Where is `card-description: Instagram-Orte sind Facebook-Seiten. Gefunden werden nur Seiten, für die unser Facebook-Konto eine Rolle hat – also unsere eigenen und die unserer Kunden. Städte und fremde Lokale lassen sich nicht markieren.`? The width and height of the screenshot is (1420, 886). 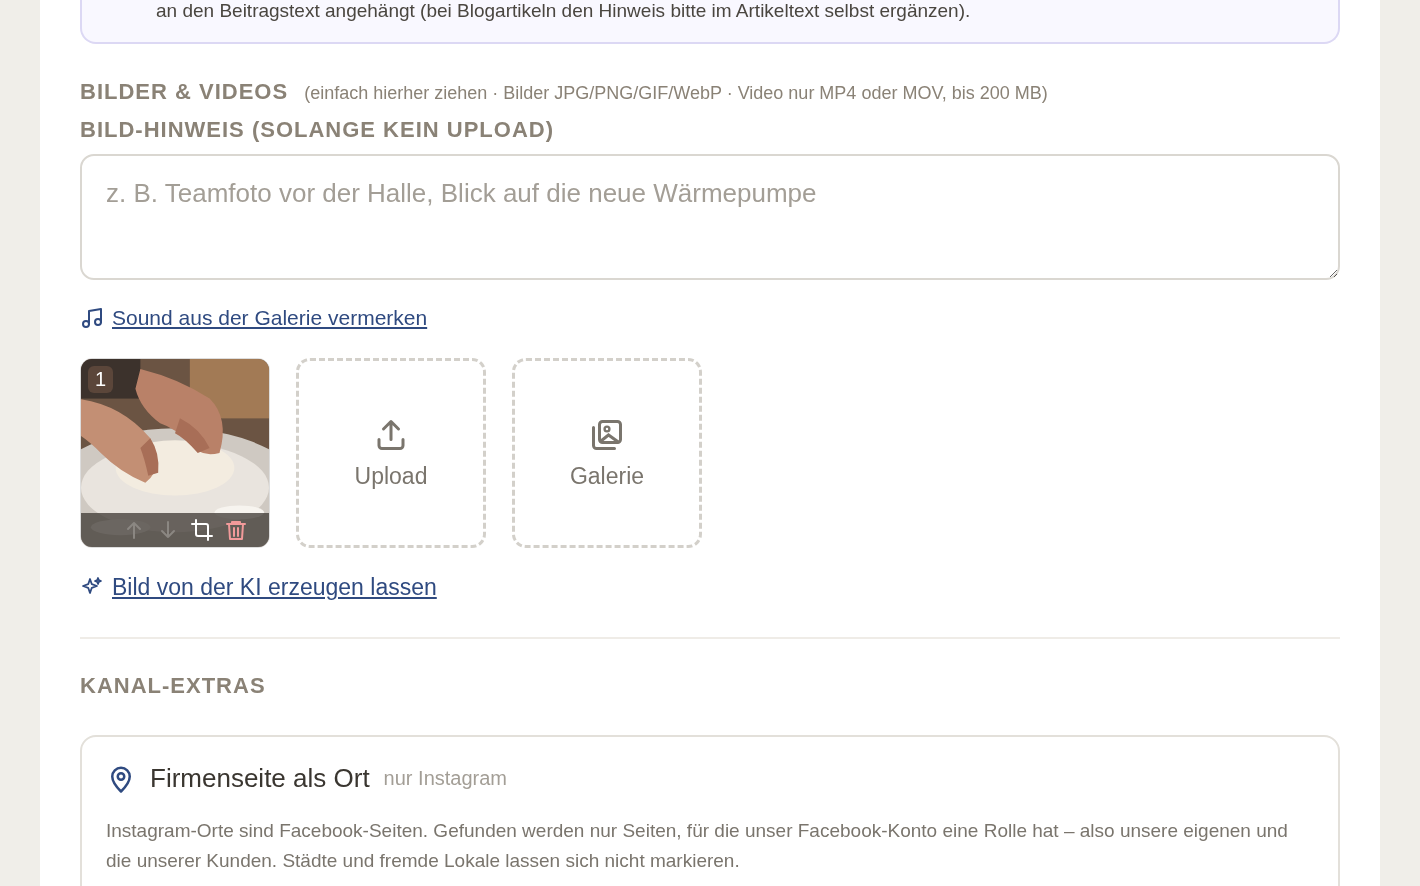 card-description: Instagram-Orte sind Facebook-Seiten. Gefunden werden nur Seiten, für die unser Facebook-Konto eine Rolle hat – also unsere eigenen und die unserer Kunden. Städte und fremde Lokale lassen sich nicht markieren. is located at coordinates (697, 846).